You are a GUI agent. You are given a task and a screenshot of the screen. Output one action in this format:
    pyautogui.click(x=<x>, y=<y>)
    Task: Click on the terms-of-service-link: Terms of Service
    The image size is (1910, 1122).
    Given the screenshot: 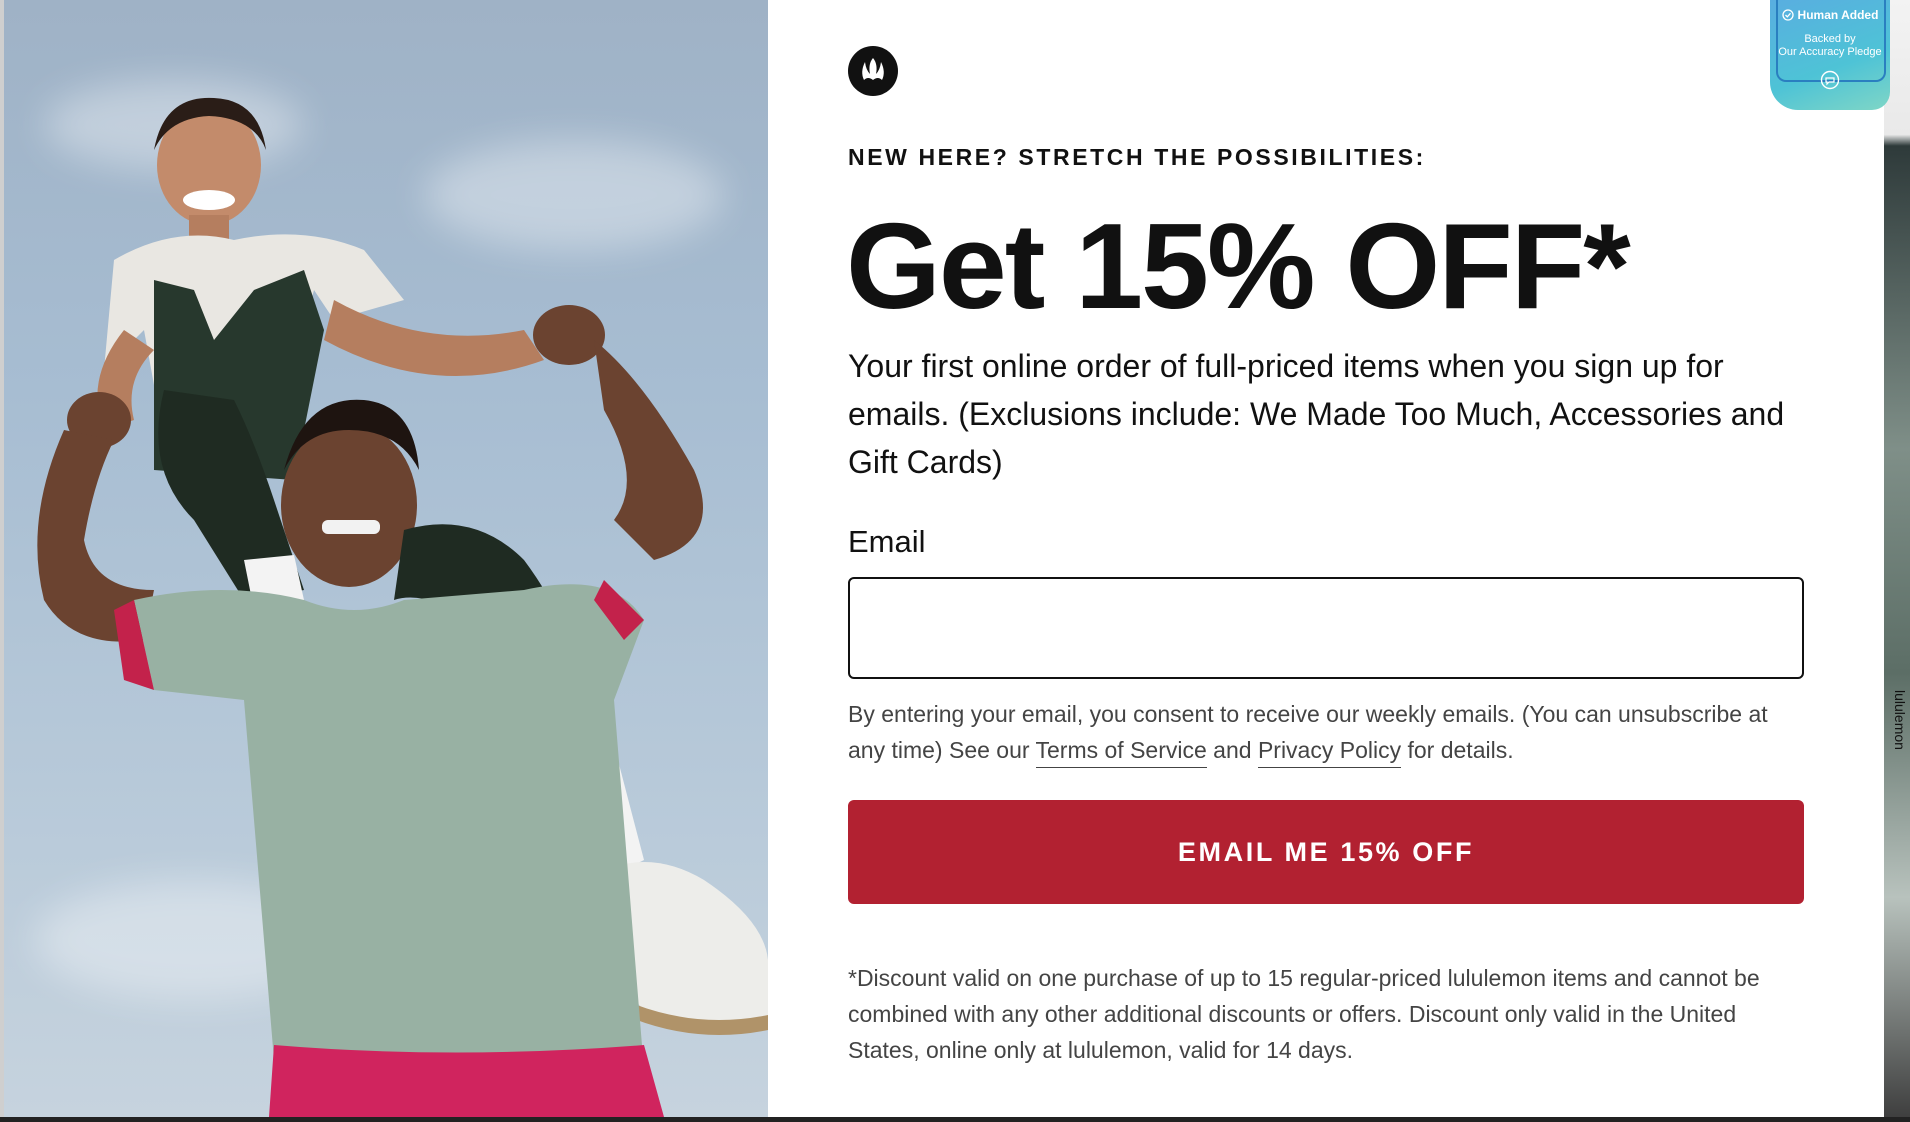 What is the action you would take?
    pyautogui.click(x=1121, y=752)
    